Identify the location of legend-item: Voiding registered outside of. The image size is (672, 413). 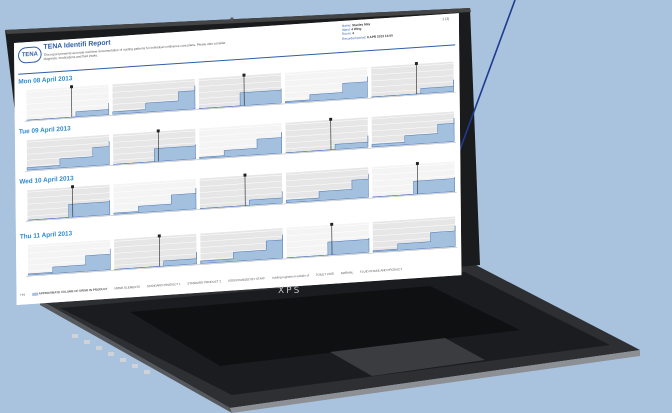
(290, 276).